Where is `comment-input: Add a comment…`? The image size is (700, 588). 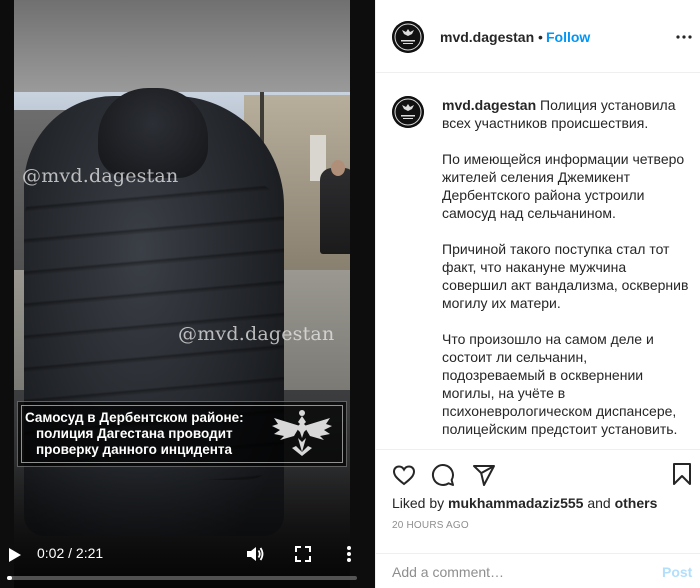 comment-input: Add a comment… is located at coordinates (517, 572).